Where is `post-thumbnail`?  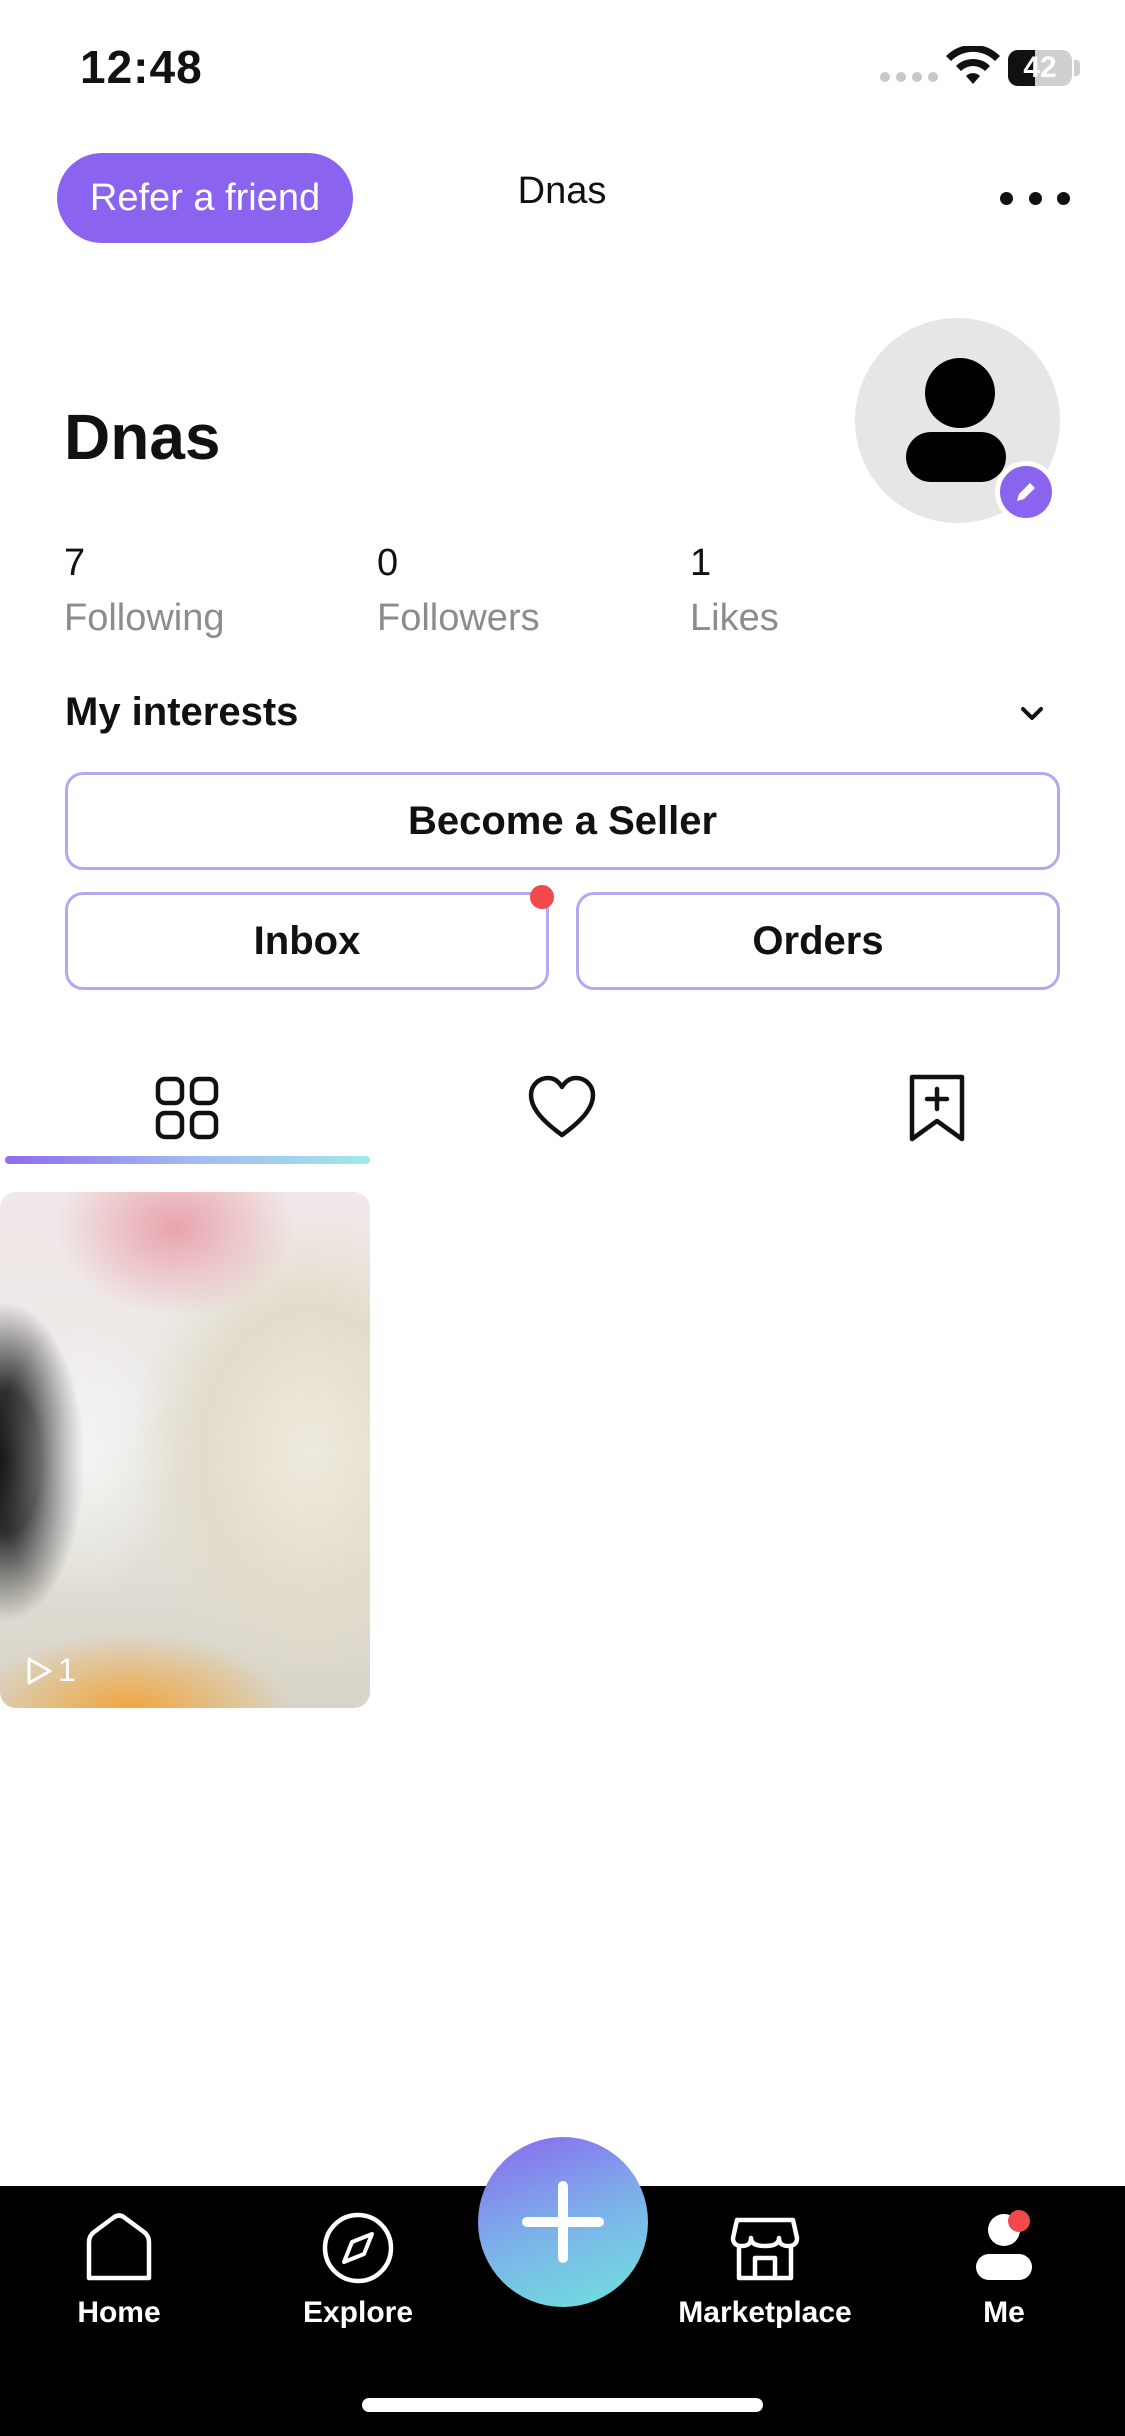 post-thumbnail is located at coordinates (185, 1450).